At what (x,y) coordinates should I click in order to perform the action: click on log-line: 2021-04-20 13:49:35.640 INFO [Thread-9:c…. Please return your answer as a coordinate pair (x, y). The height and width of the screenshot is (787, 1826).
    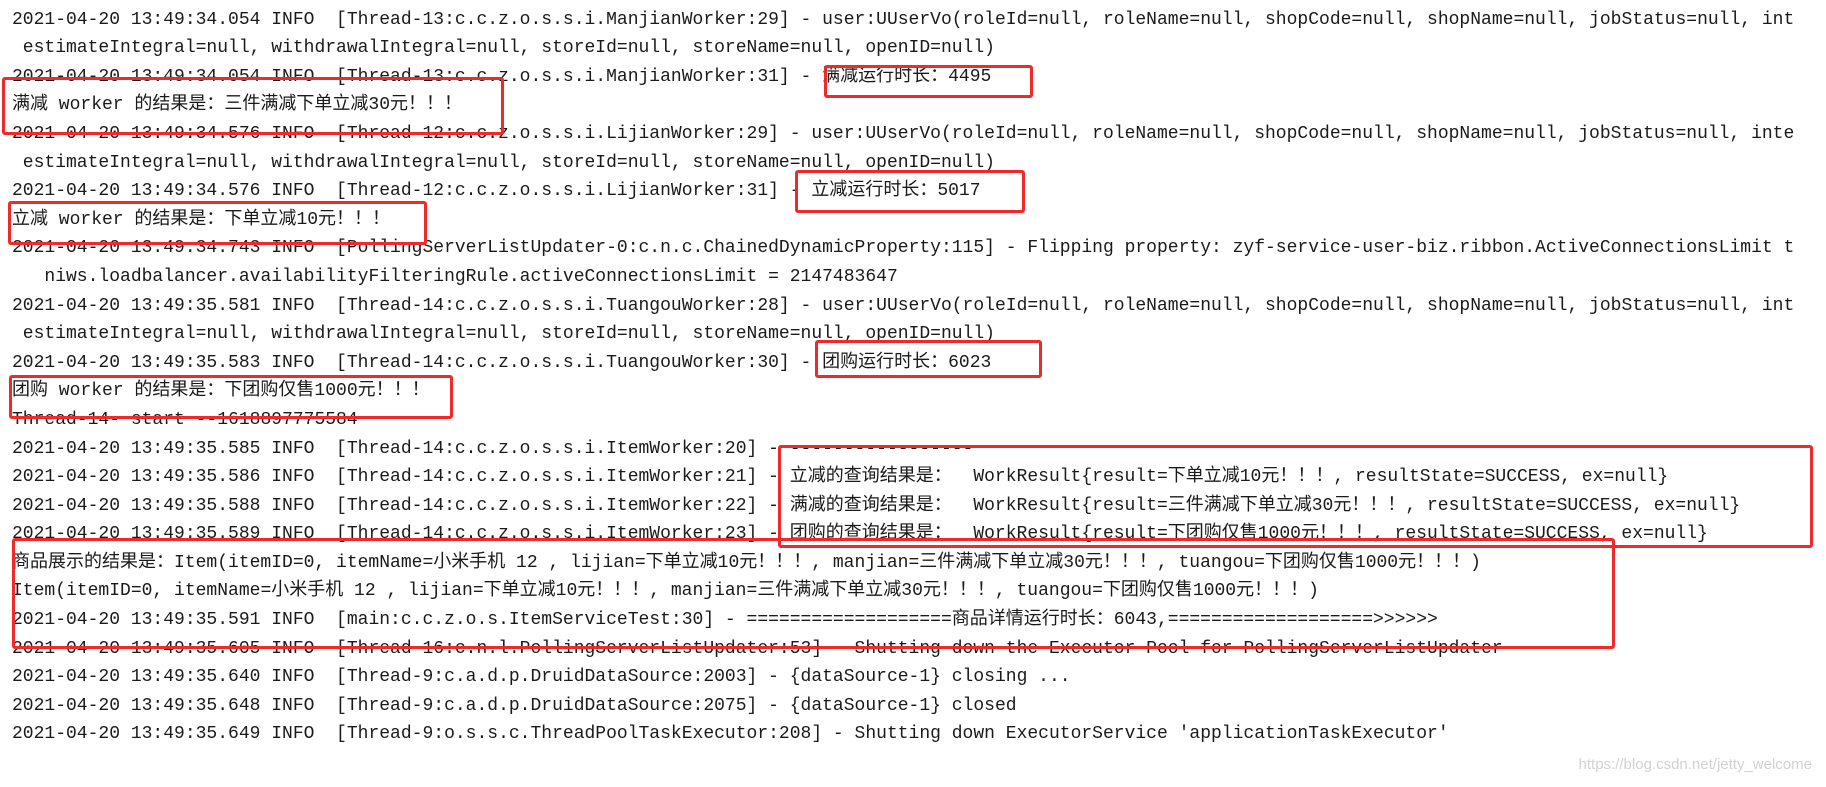
    Looking at the image, I should click on (541, 677).